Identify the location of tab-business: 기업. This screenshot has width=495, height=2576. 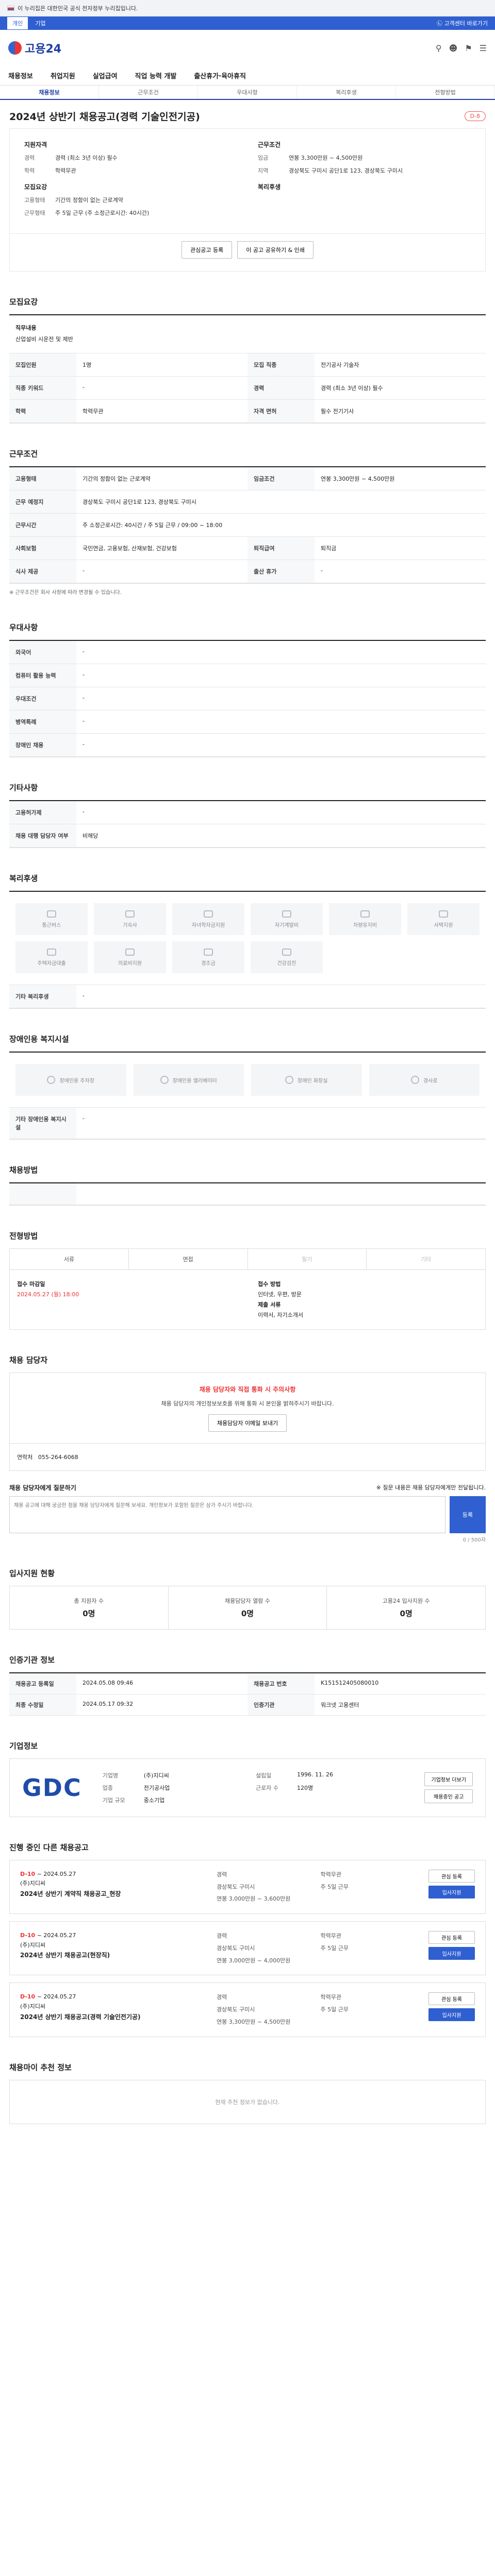
(40, 23).